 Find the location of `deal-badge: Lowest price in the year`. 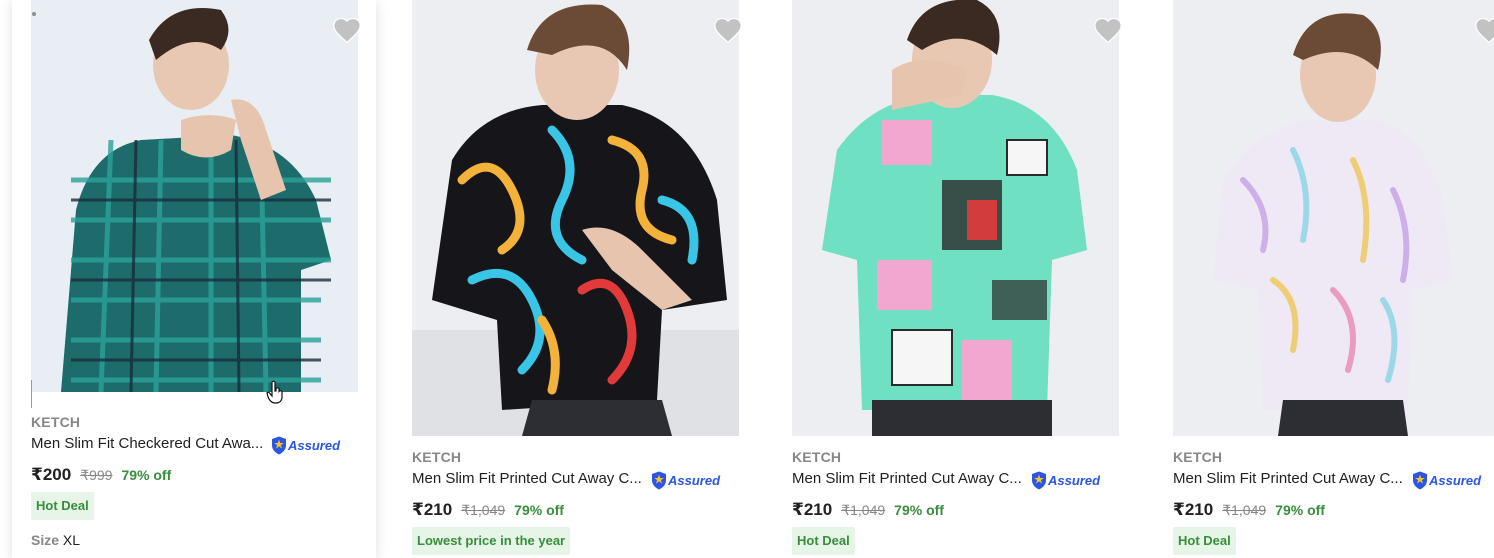

deal-badge: Lowest price in the year is located at coordinates (491, 541).